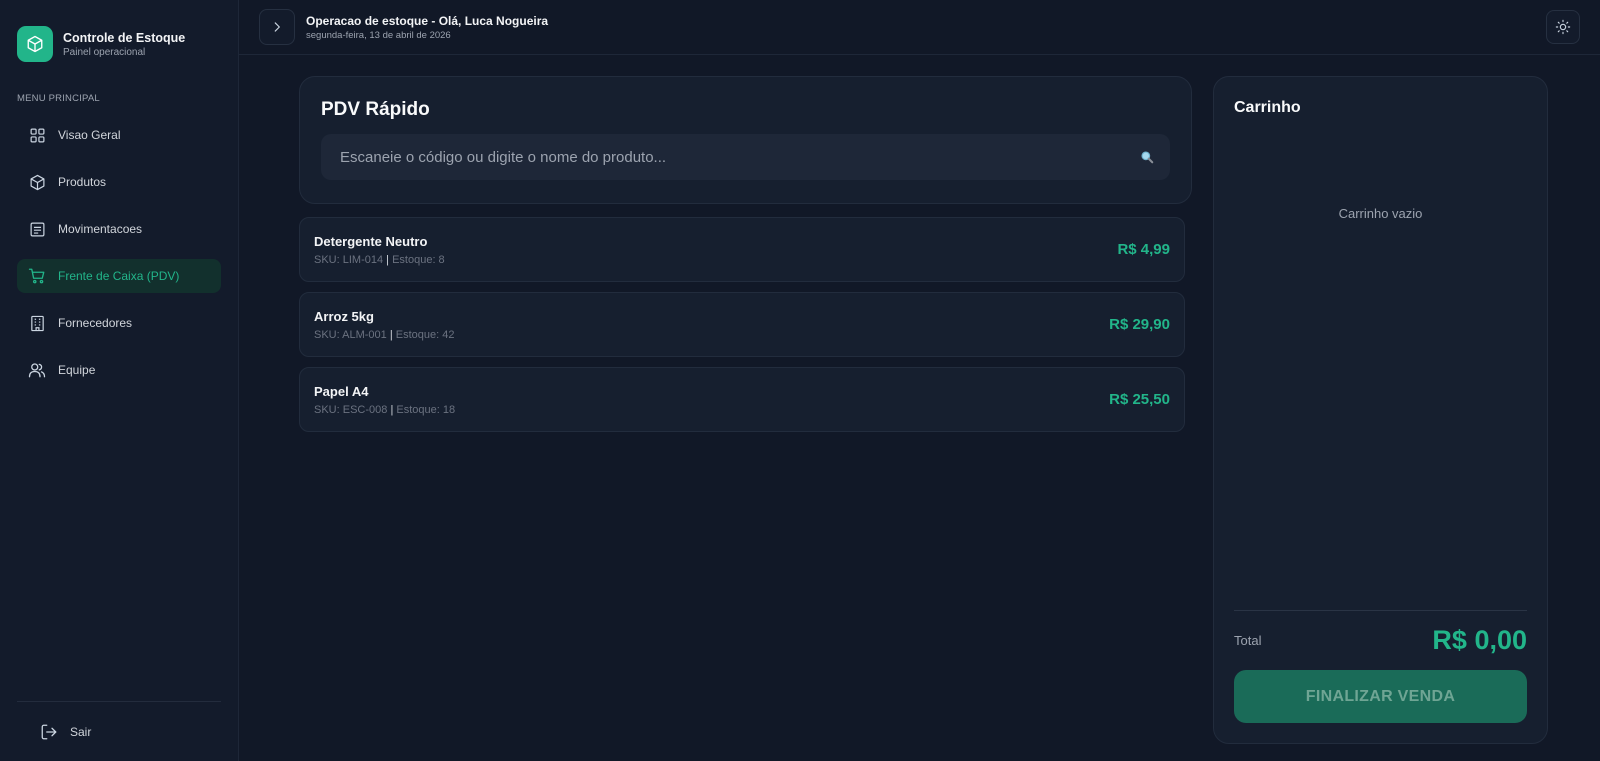  I want to click on chevron-right-icon, so click(277, 27).